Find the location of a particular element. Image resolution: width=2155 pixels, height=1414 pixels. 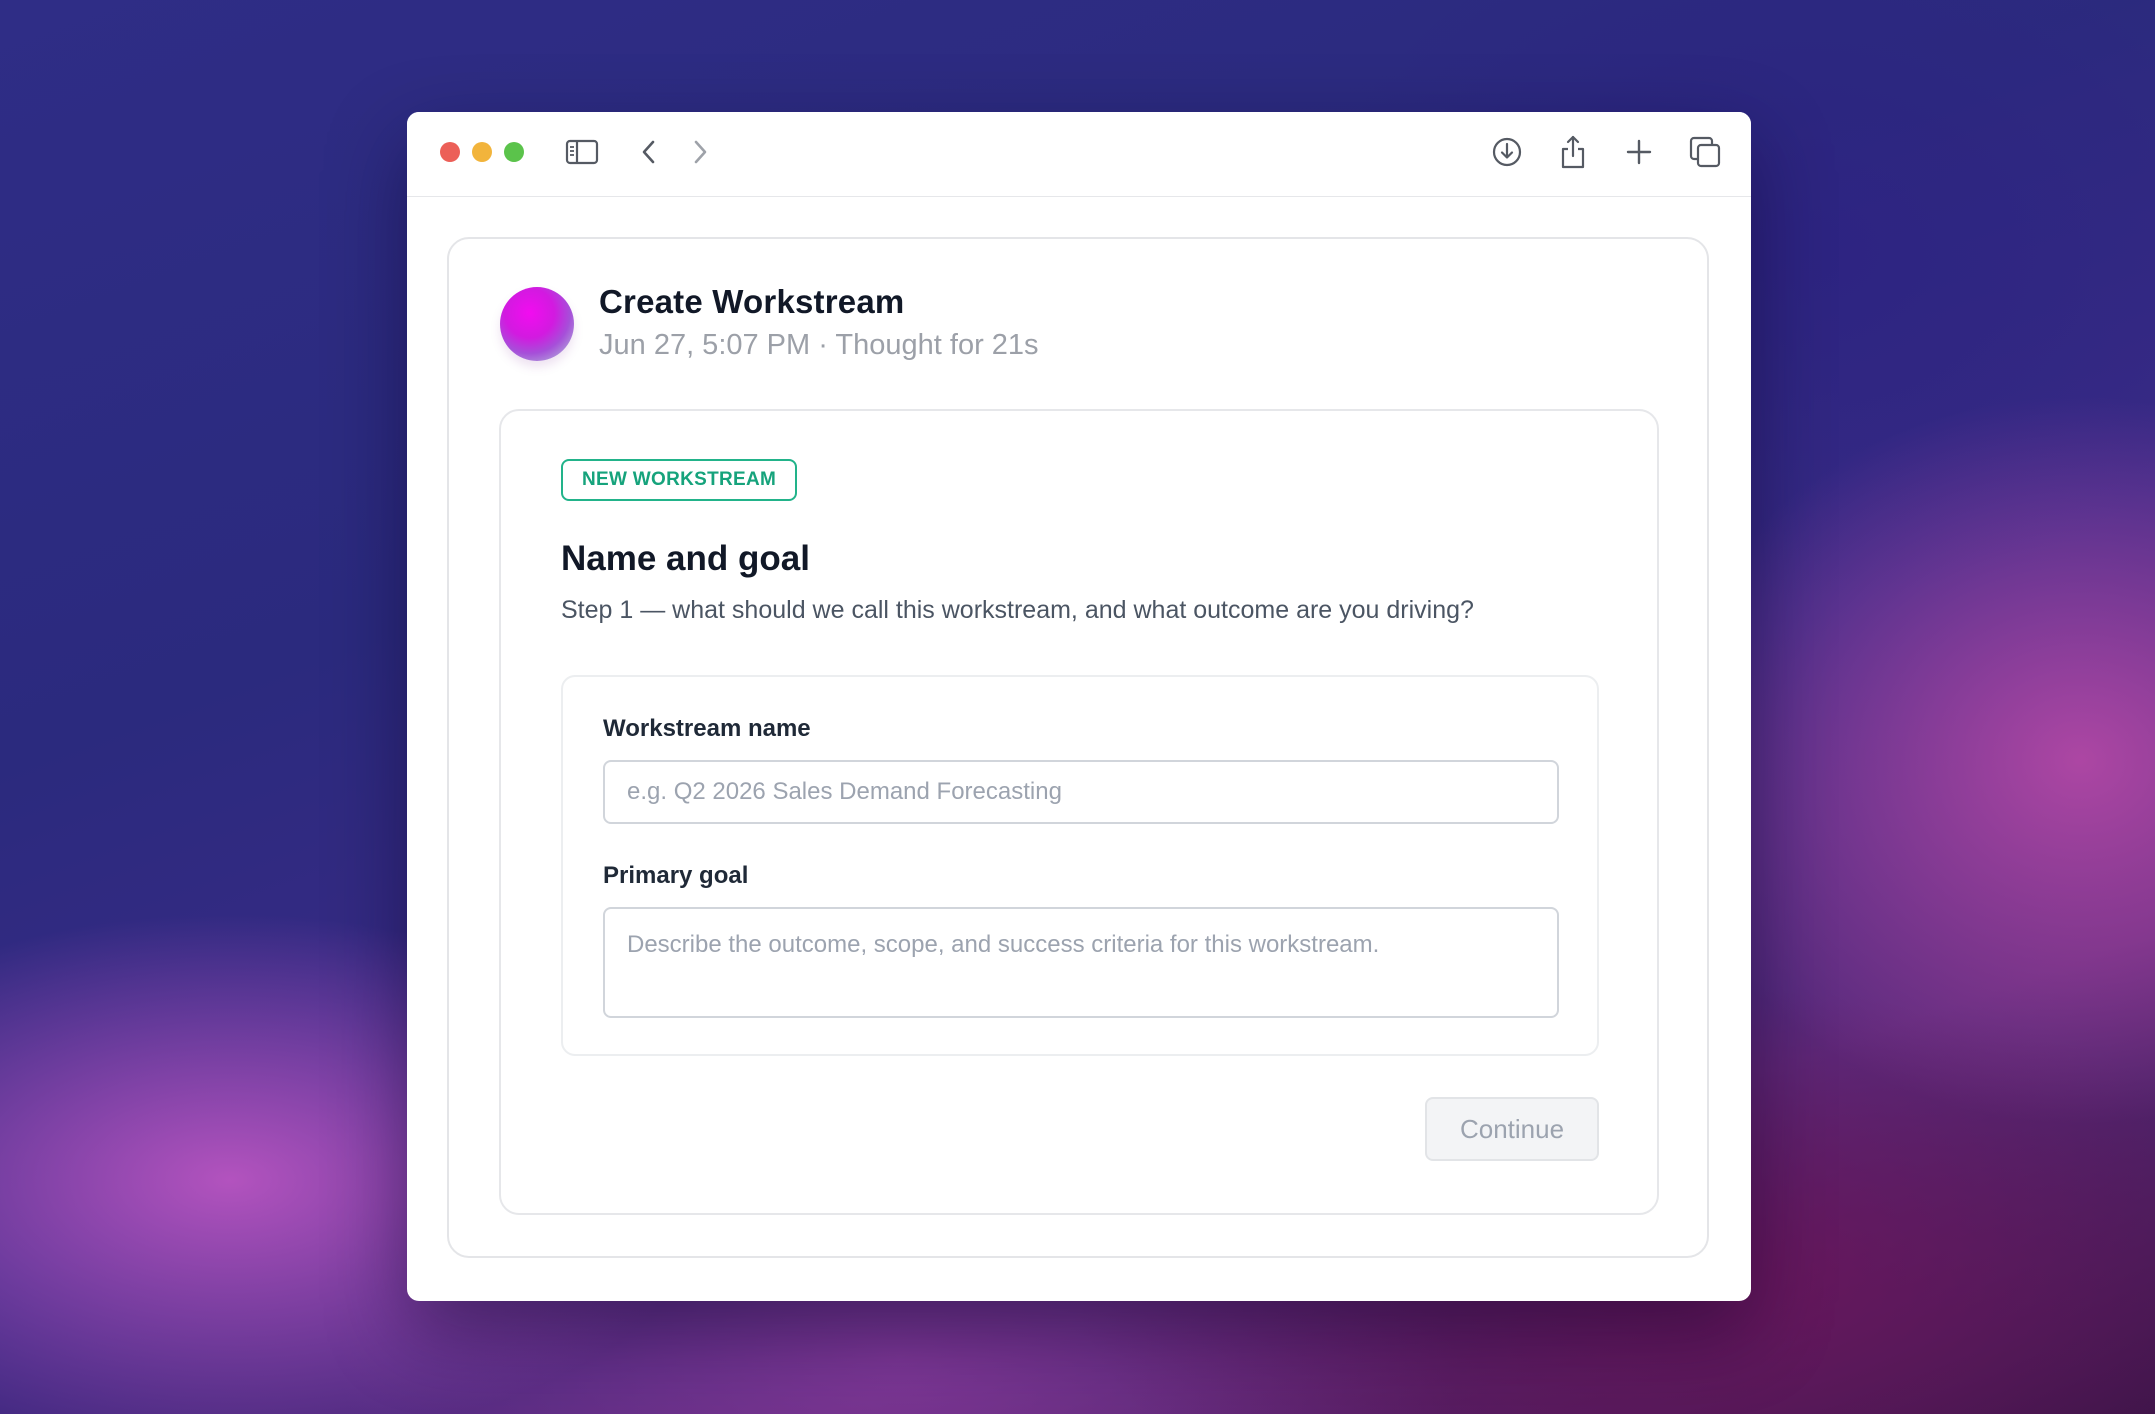

back-icon is located at coordinates (649, 152).